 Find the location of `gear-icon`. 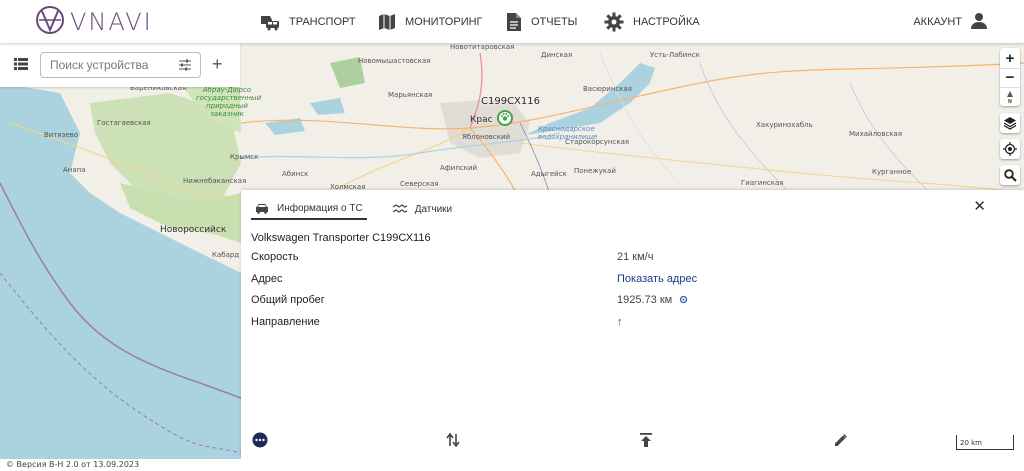

gear-icon is located at coordinates (614, 22).